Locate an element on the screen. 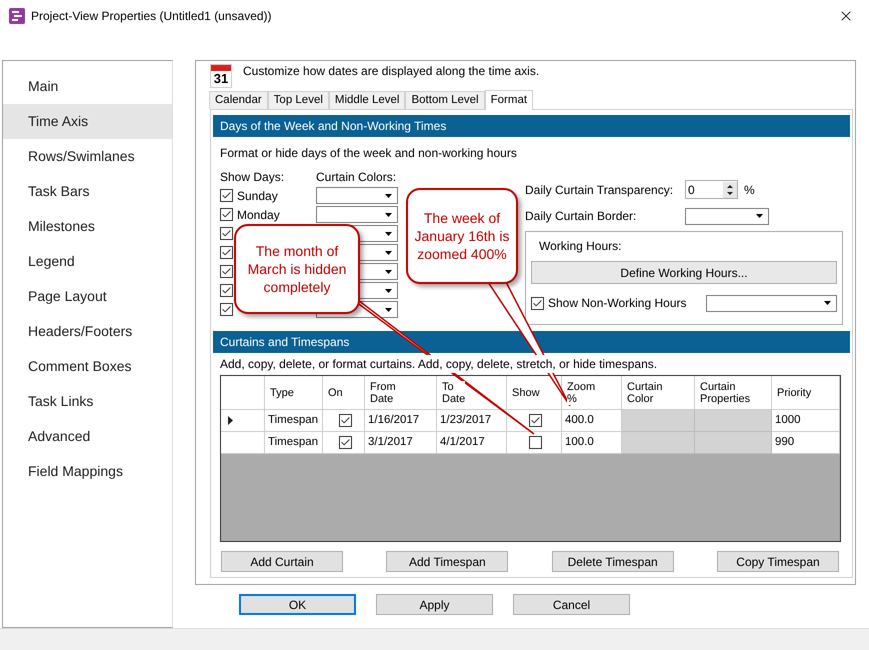  table-cell: 4/1/2017 is located at coordinates (472, 443).